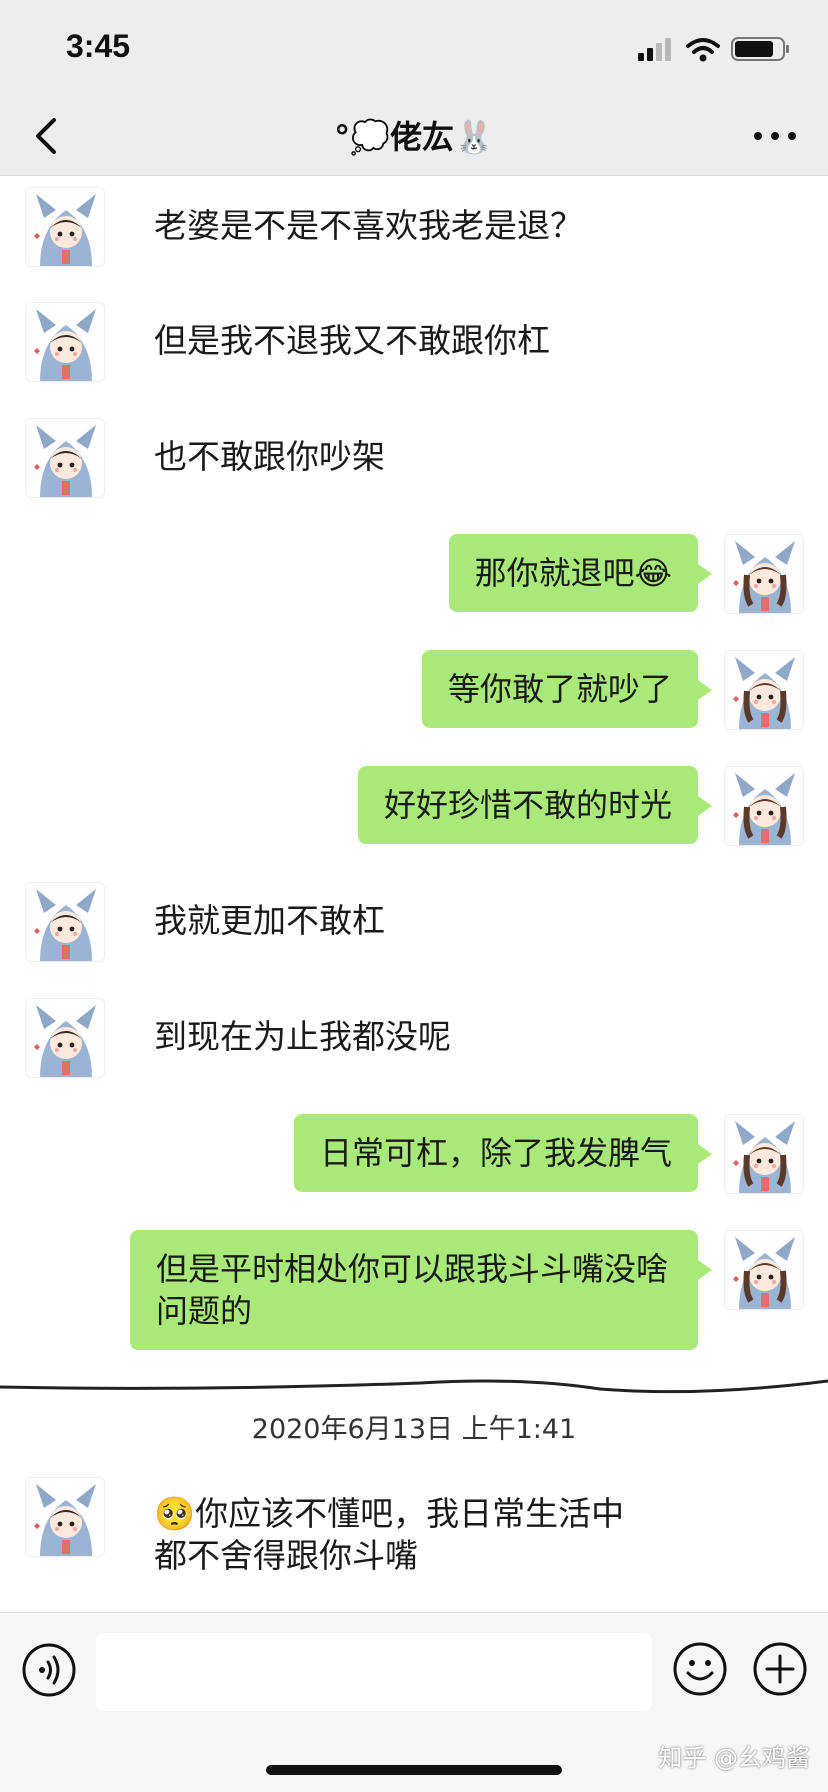 Image resolution: width=828 pixels, height=1792 pixels. Describe the element at coordinates (703, 50) in the screenshot. I see `wifi-icon` at that location.